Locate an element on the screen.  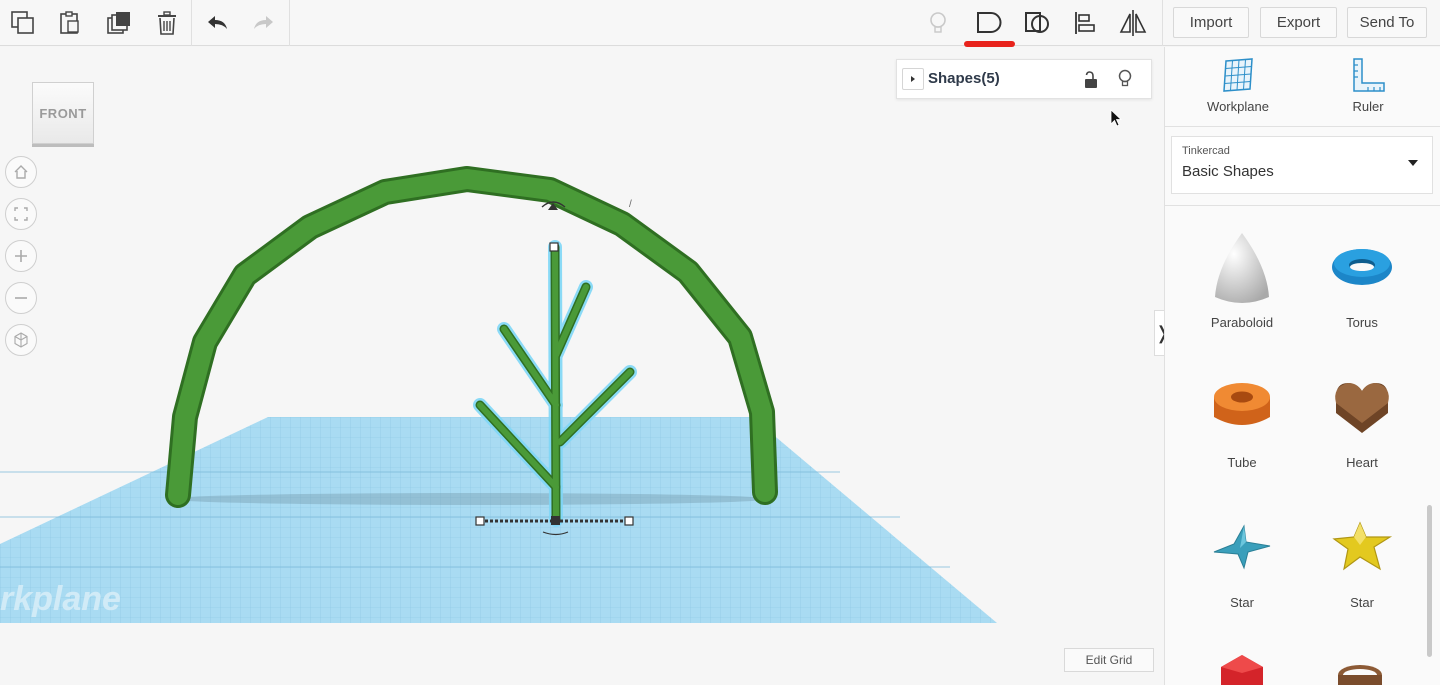
delete-icon is located at coordinates (167, 23).